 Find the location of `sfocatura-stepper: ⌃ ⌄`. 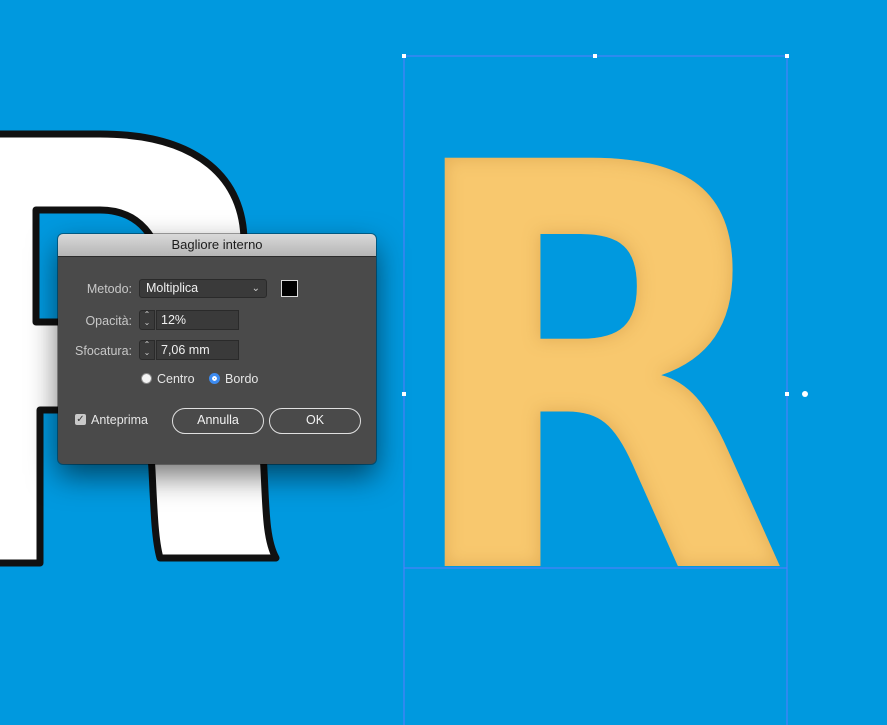

sfocatura-stepper: ⌃ ⌄ is located at coordinates (147, 350).